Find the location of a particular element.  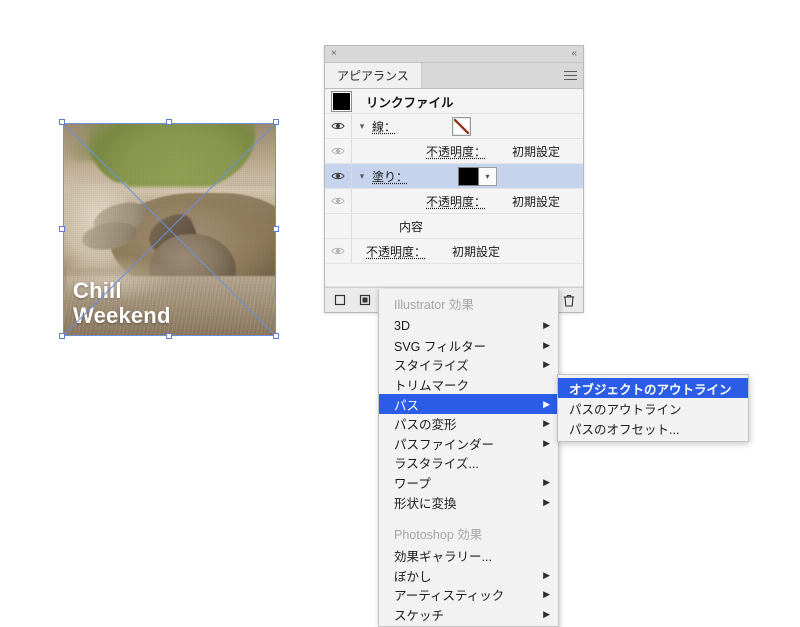

menu-item-path: パス ▶ is located at coordinates (468, 404).